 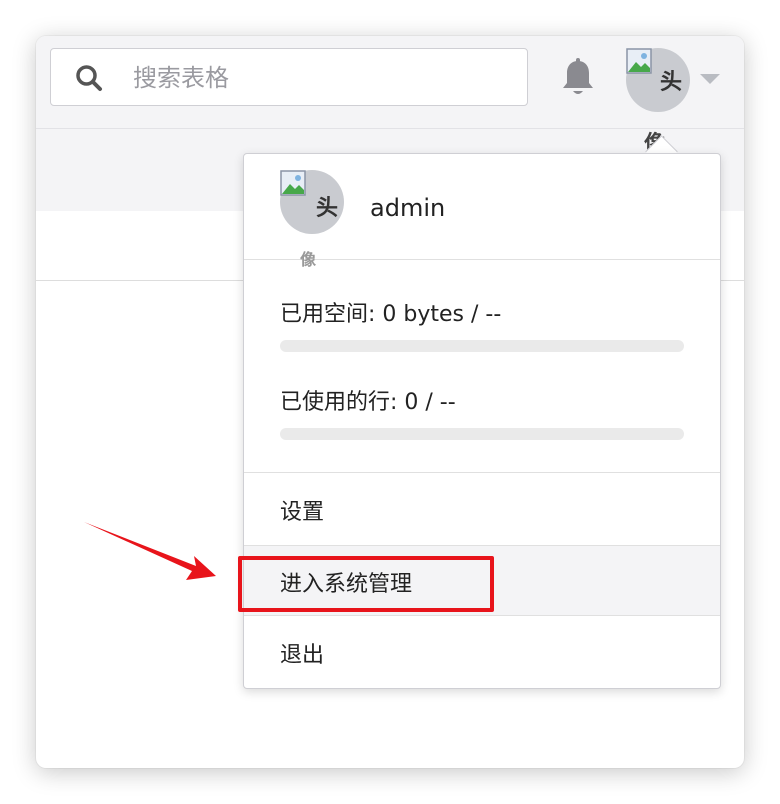 What do you see at coordinates (368, 402) in the screenshot?
I see `rows-used-label: 已使用的行: 0 / --` at bounding box center [368, 402].